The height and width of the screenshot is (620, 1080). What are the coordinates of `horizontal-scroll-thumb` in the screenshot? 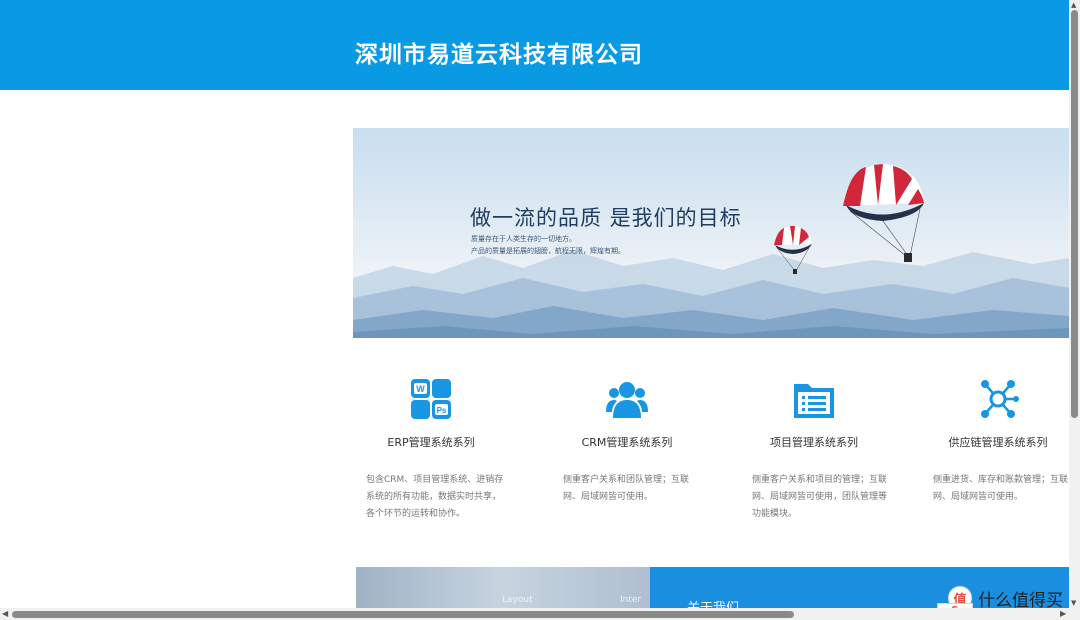 It's located at (403, 614).